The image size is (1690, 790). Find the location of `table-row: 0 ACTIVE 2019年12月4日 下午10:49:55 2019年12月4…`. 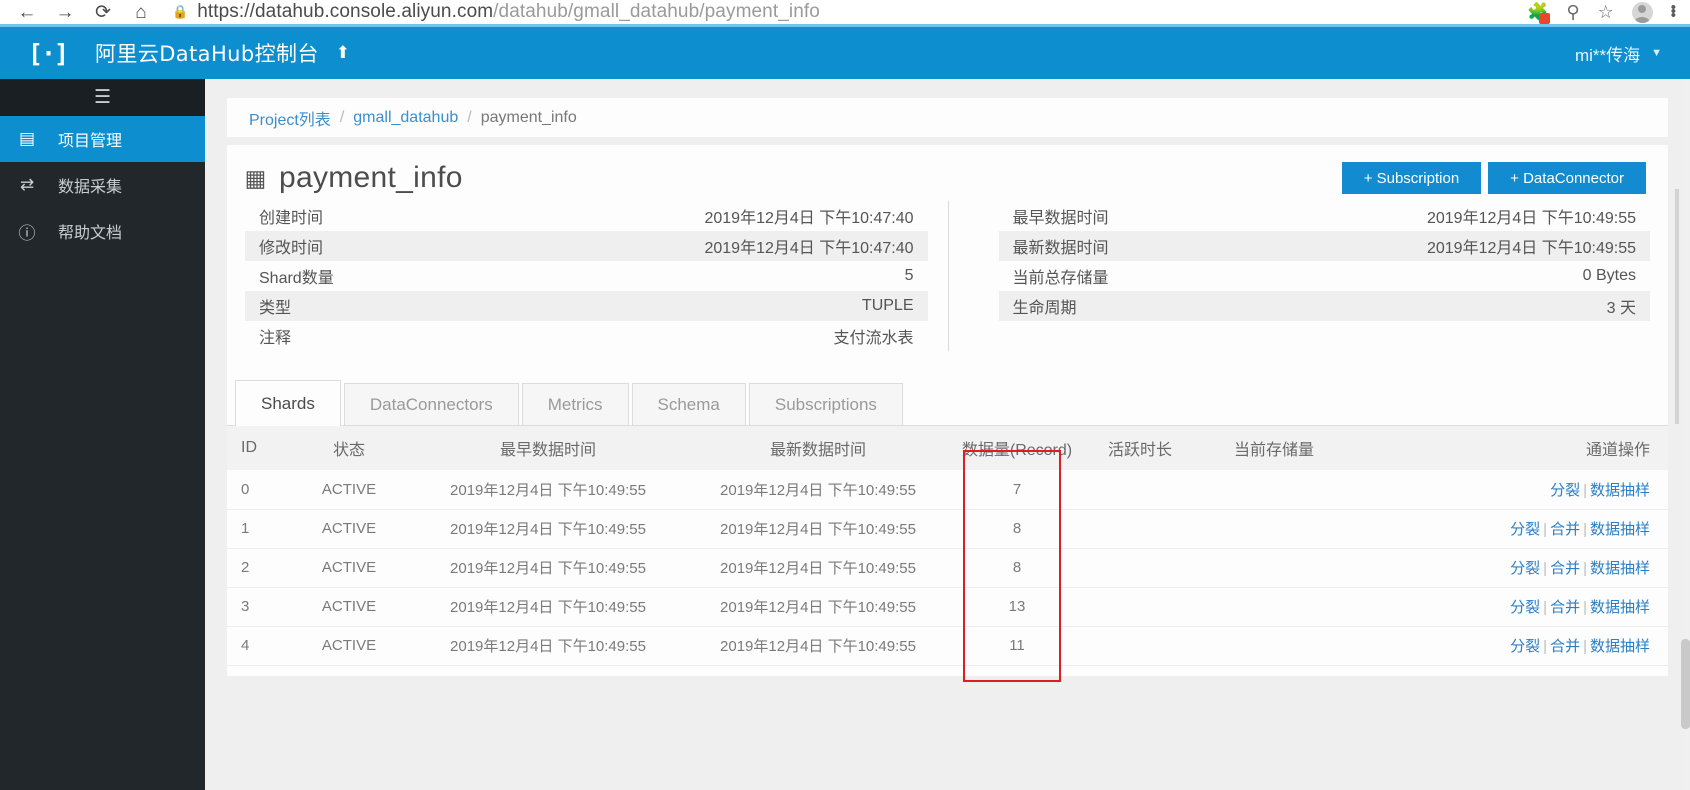

table-row: 0 ACTIVE 2019年12月4日 下午10:49:55 2019年12月4… is located at coordinates (947, 490).